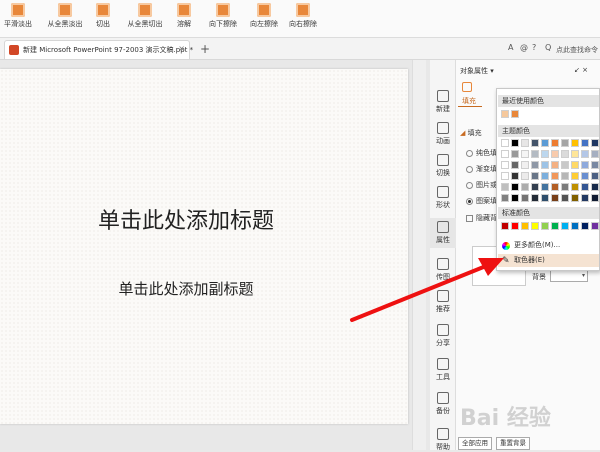 This screenshot has height=452, width=600. What do you see at coordinates (548, 260) in the screenshot?
I see `eyedropper-item: ✎ 取色器(E)` at bounding box center [548, 260].